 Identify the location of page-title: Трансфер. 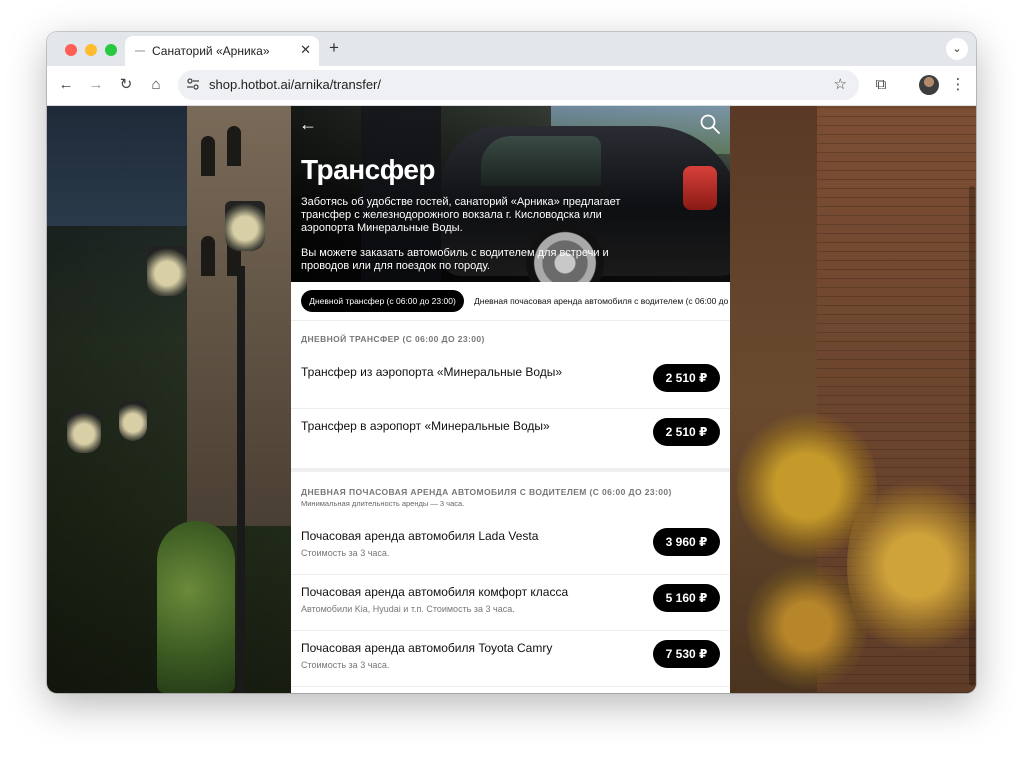
(368, 169).